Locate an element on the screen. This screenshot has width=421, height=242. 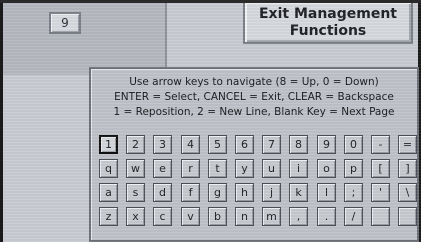
bezel-top is located at coordinates (210, 1).